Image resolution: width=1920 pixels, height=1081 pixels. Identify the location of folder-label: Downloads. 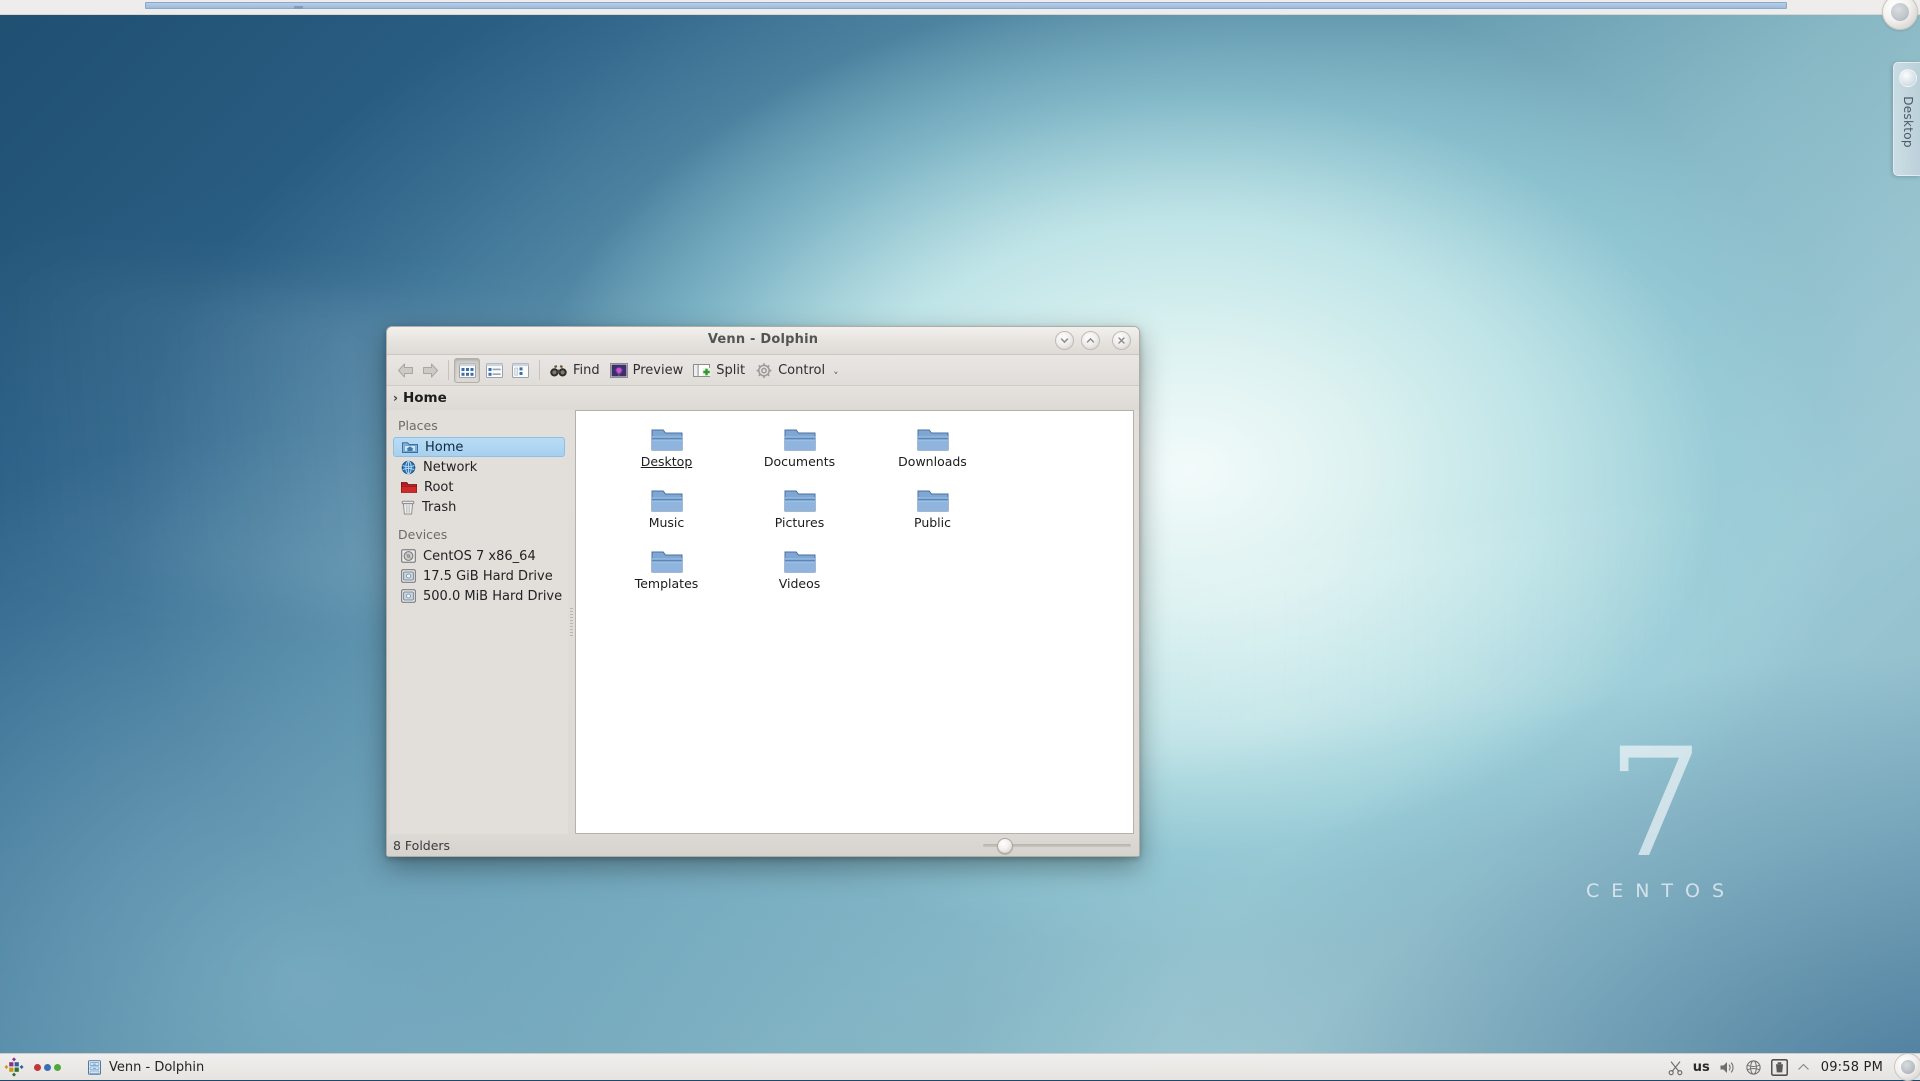
(932, 461).